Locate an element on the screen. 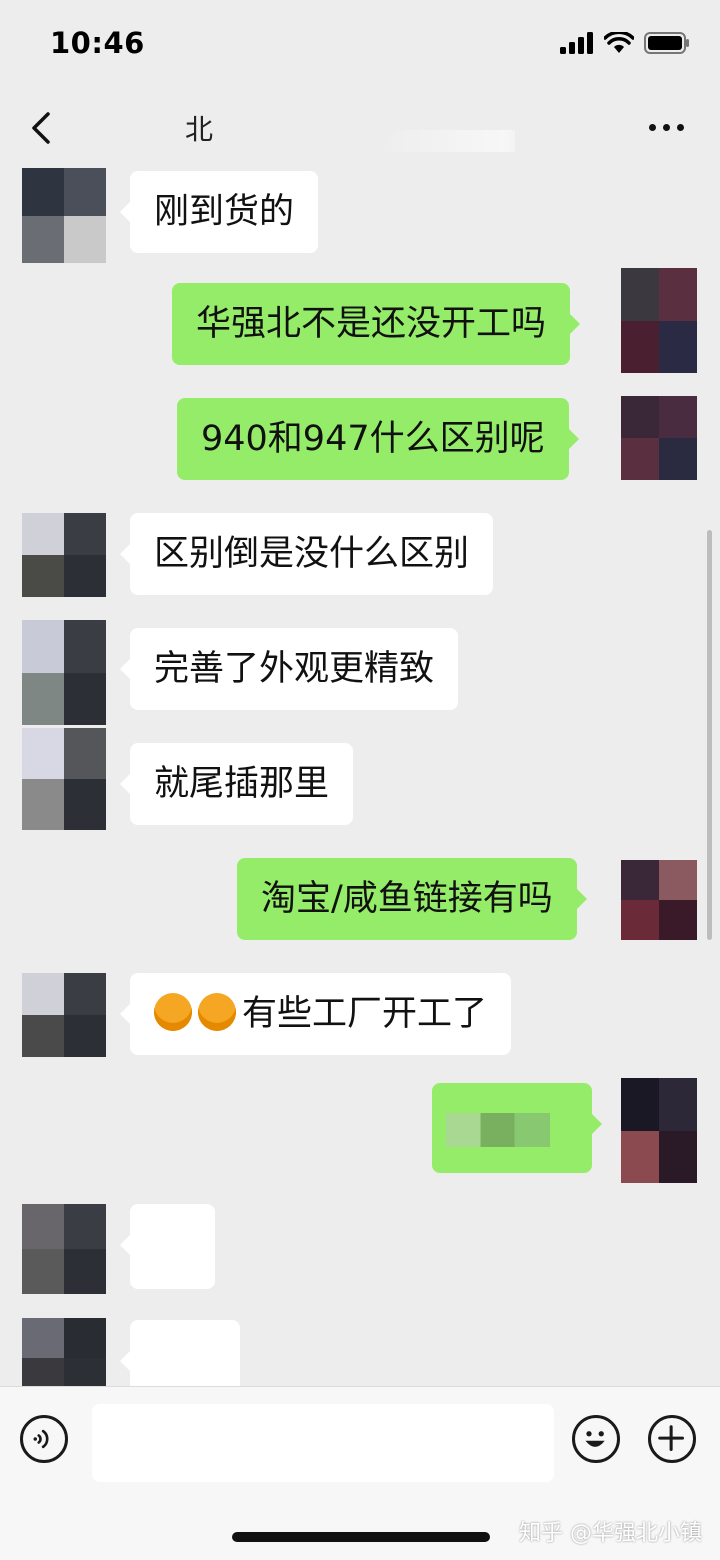 This screenshot has height=1560, width=720. message-bubble-in: 就尾插那里 is located at coordinates (236, 784).